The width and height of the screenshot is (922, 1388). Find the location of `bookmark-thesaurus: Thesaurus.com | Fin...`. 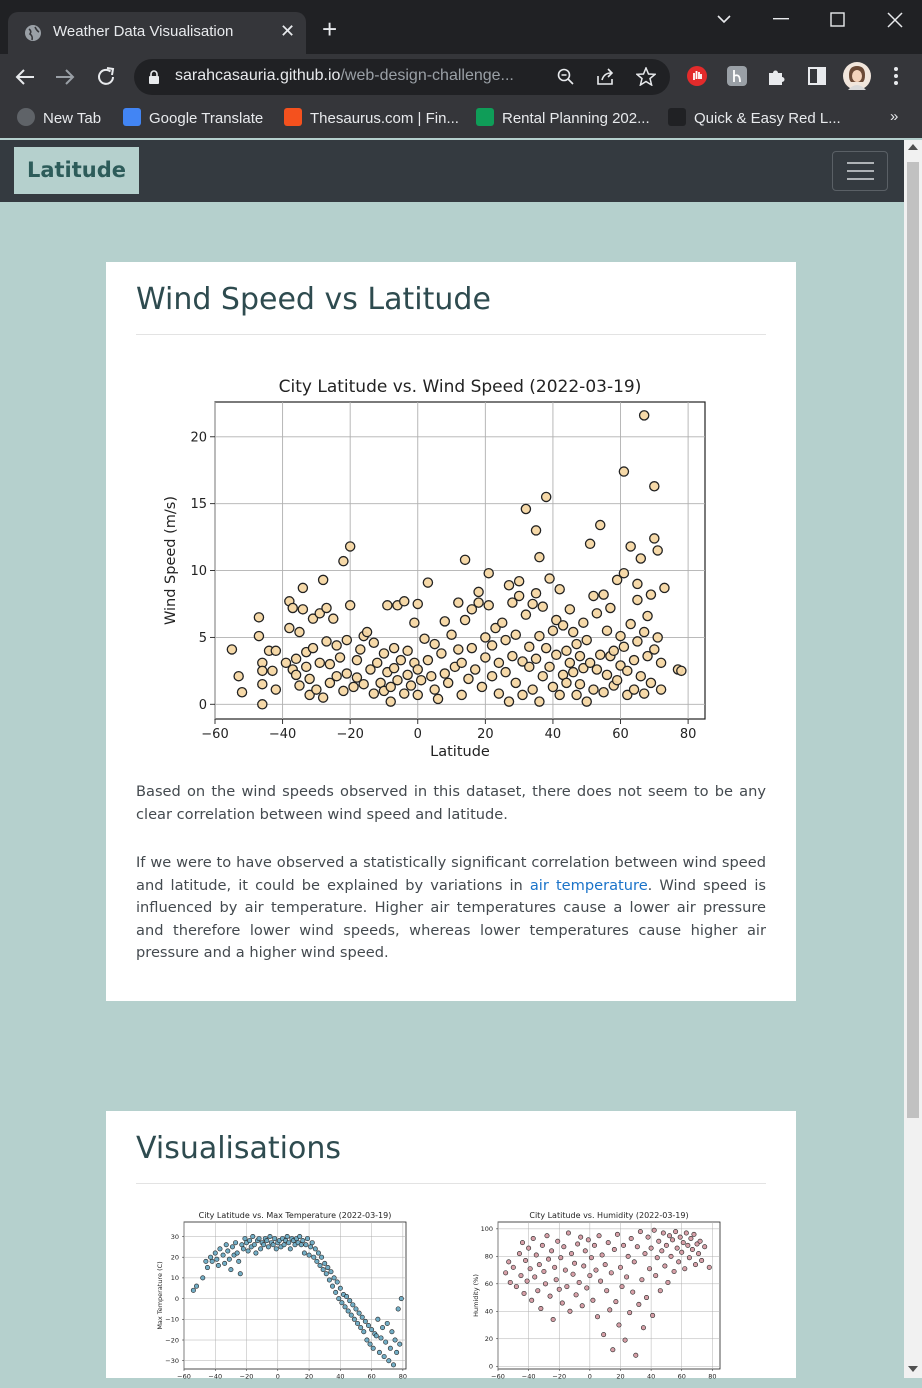

bookmark-thesaurus: Thesaurus.com | Fin... is located at coordinates (371, 117).